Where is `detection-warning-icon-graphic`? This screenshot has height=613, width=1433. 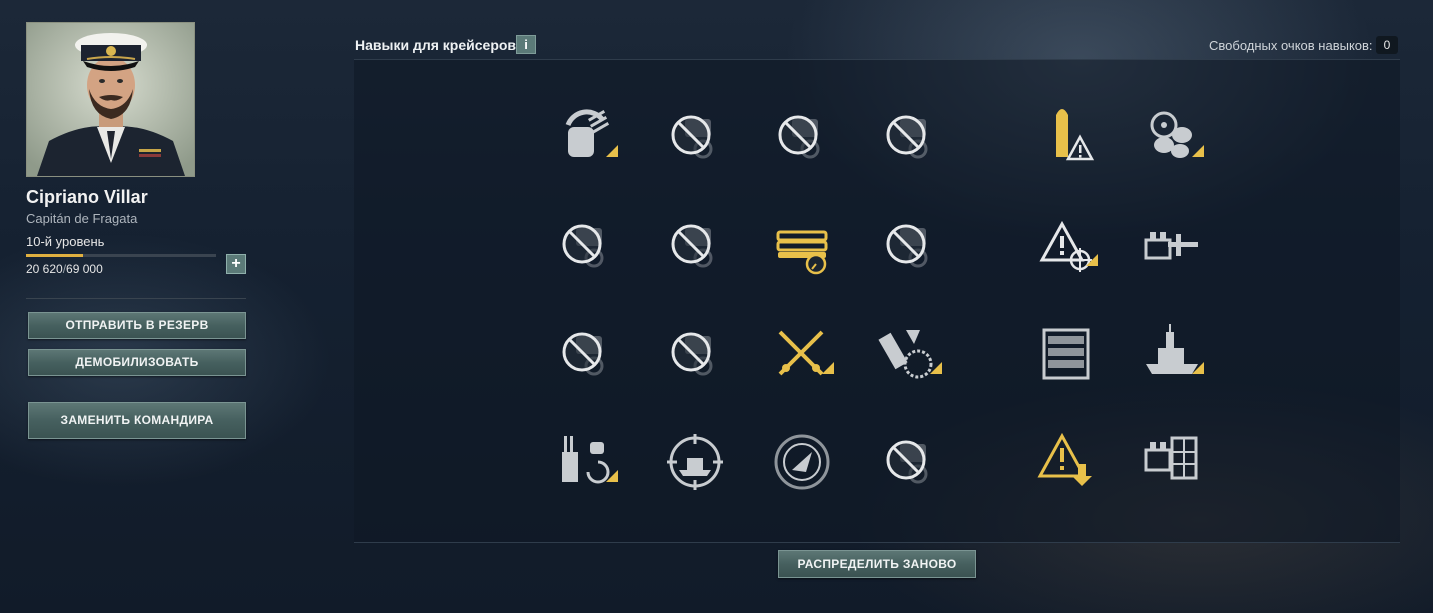 detection-warning-icon-graphic is located at coordinates (1068, 246).